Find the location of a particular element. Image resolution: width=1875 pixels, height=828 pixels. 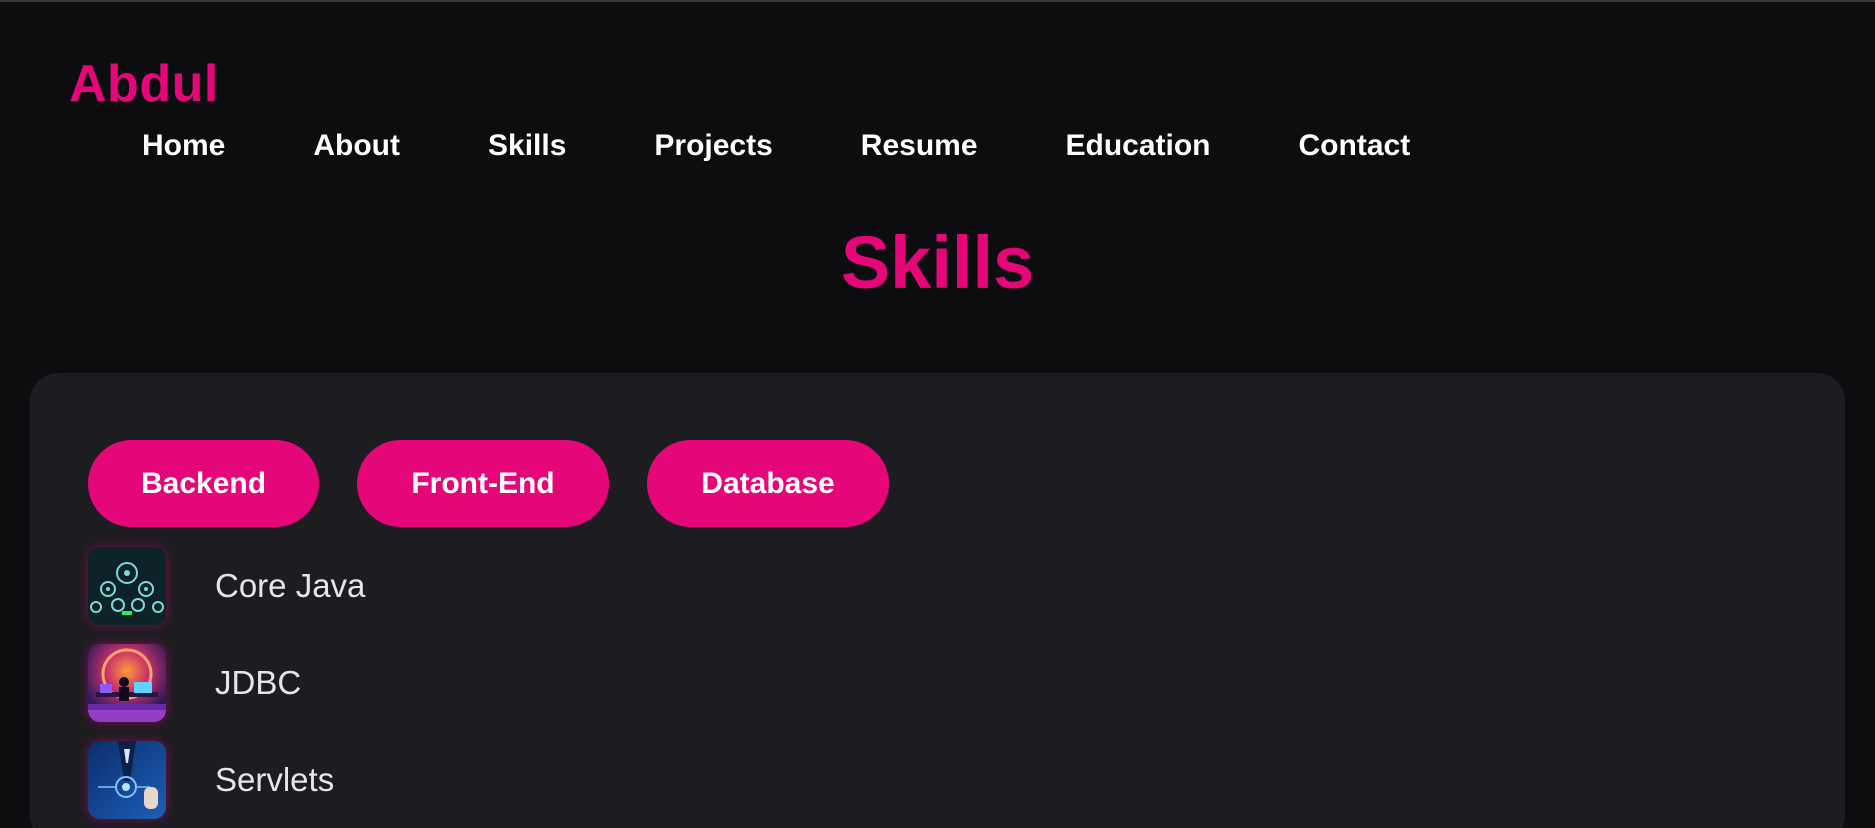

list-item: JDBC is located at coordinates (226, 683).